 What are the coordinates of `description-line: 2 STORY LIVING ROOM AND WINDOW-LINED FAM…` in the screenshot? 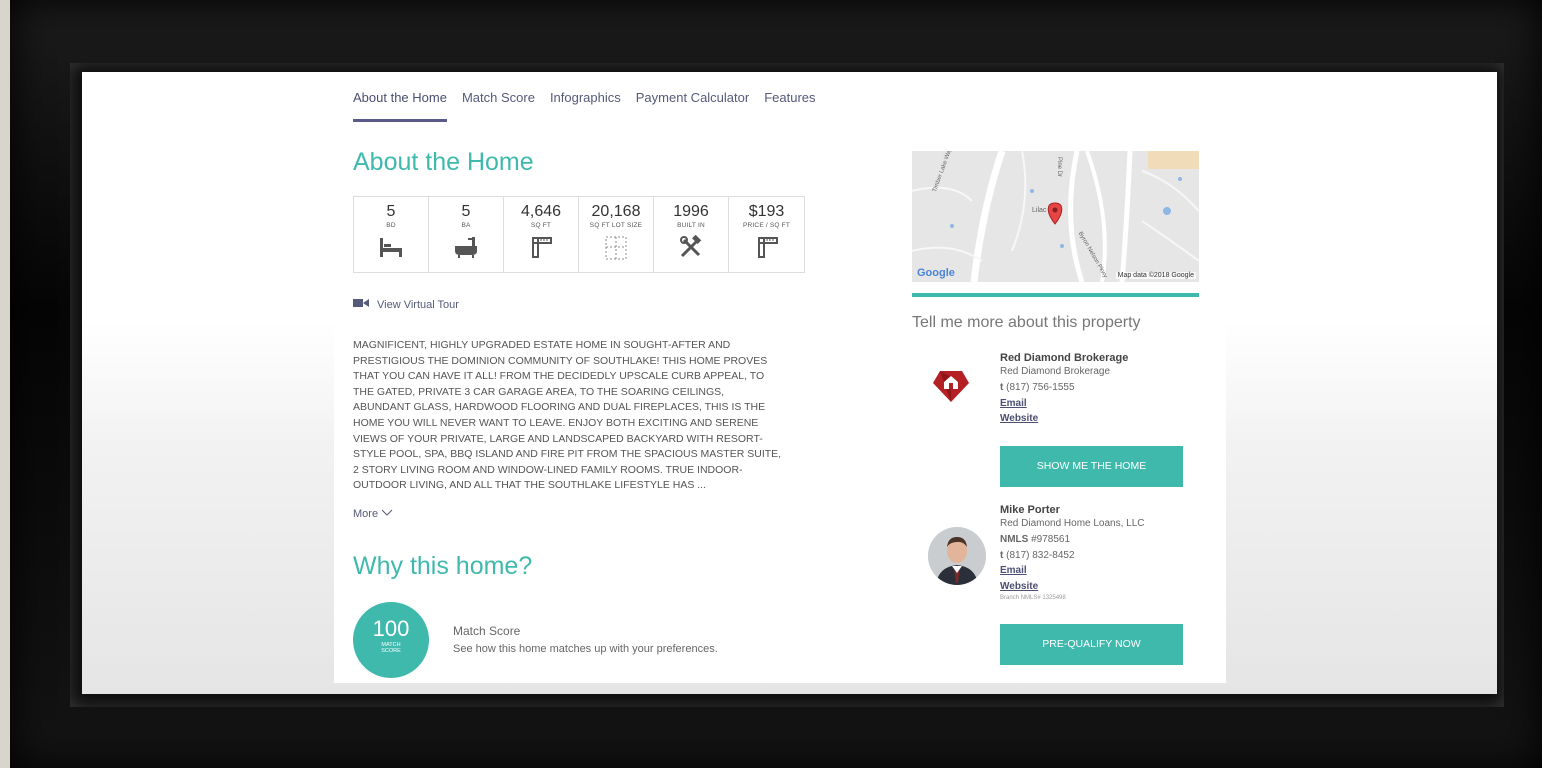 It's located at (548, 469).